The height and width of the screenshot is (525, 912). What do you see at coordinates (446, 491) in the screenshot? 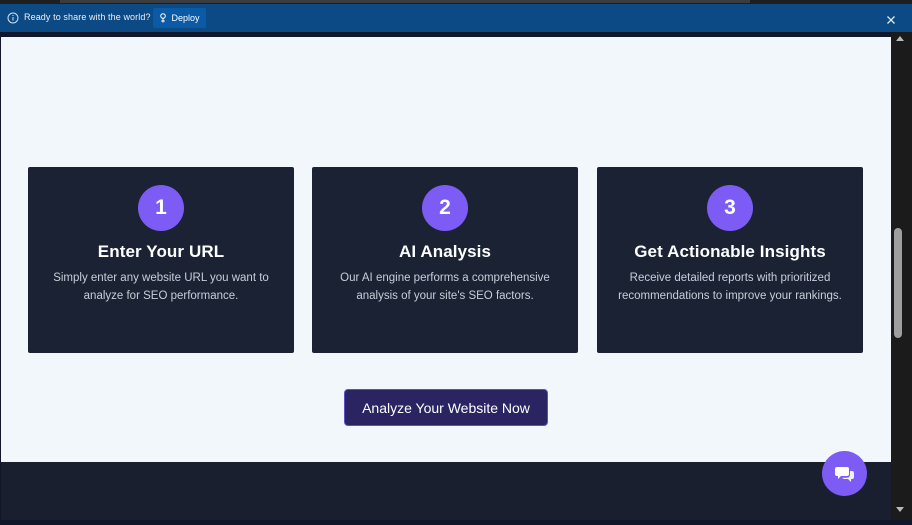
I see `page-footer` at bounding box center [446, 491].